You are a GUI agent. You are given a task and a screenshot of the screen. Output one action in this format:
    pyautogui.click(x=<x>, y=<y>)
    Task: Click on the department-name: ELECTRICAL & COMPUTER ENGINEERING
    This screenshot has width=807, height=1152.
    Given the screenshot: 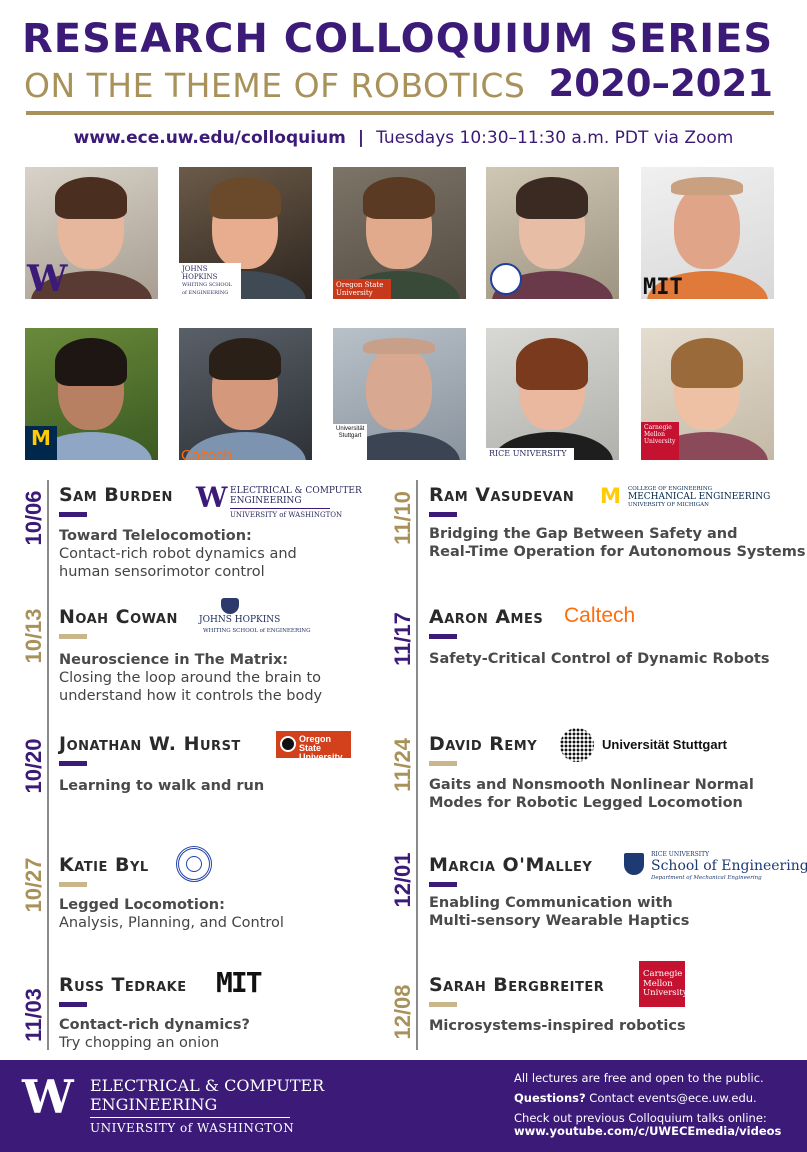 What is the action you would take?
    pyautogui.click(x=207, y=1095)
    